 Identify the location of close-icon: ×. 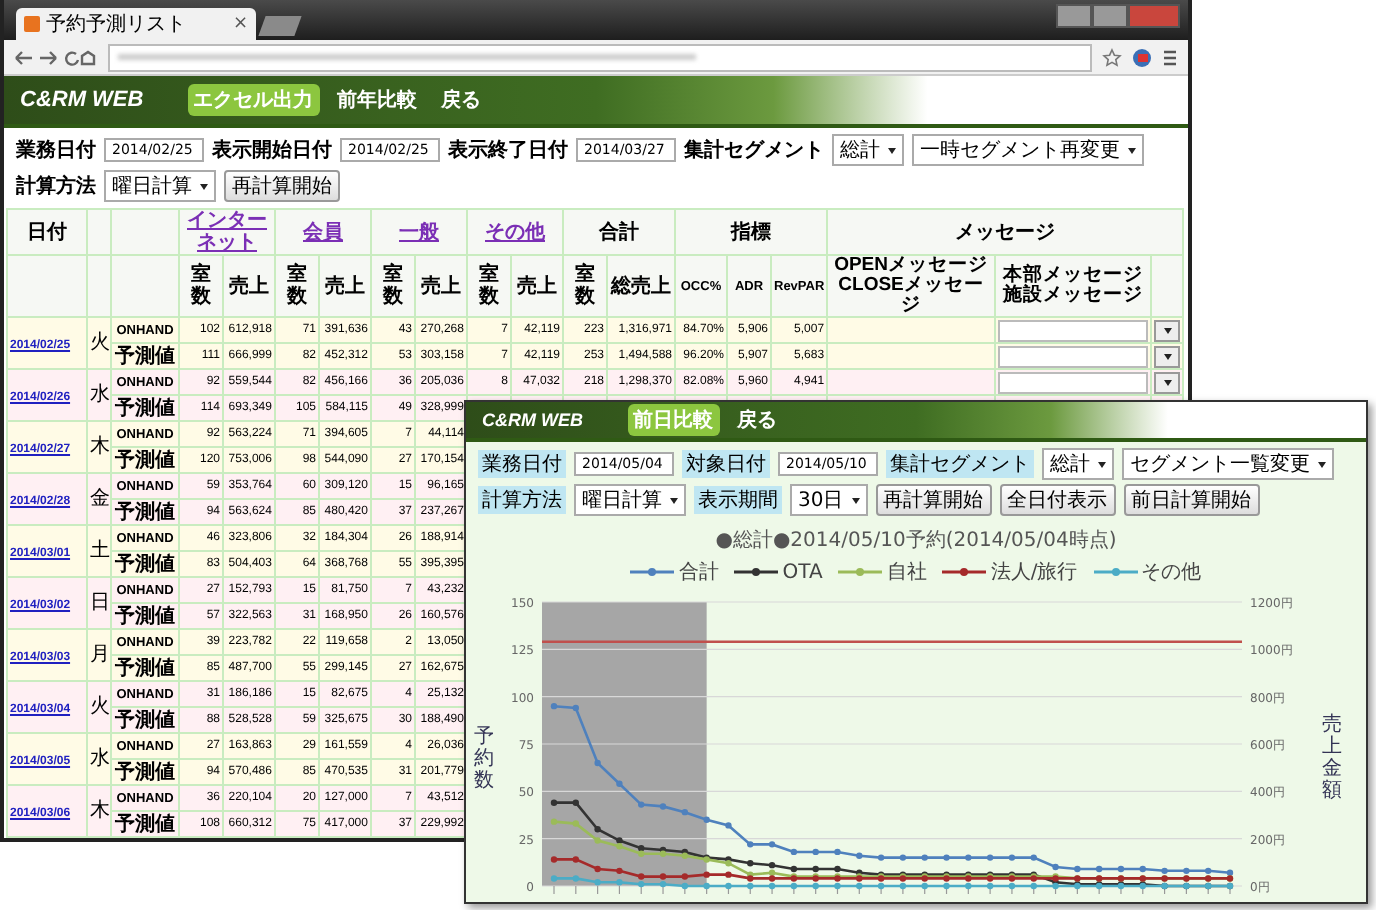
(240, 24).